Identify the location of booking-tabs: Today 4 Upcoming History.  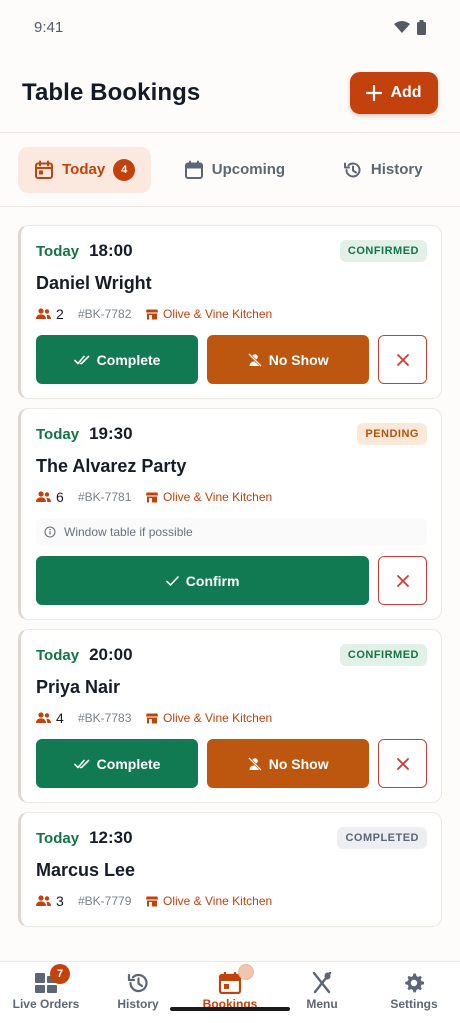
(230, 170).